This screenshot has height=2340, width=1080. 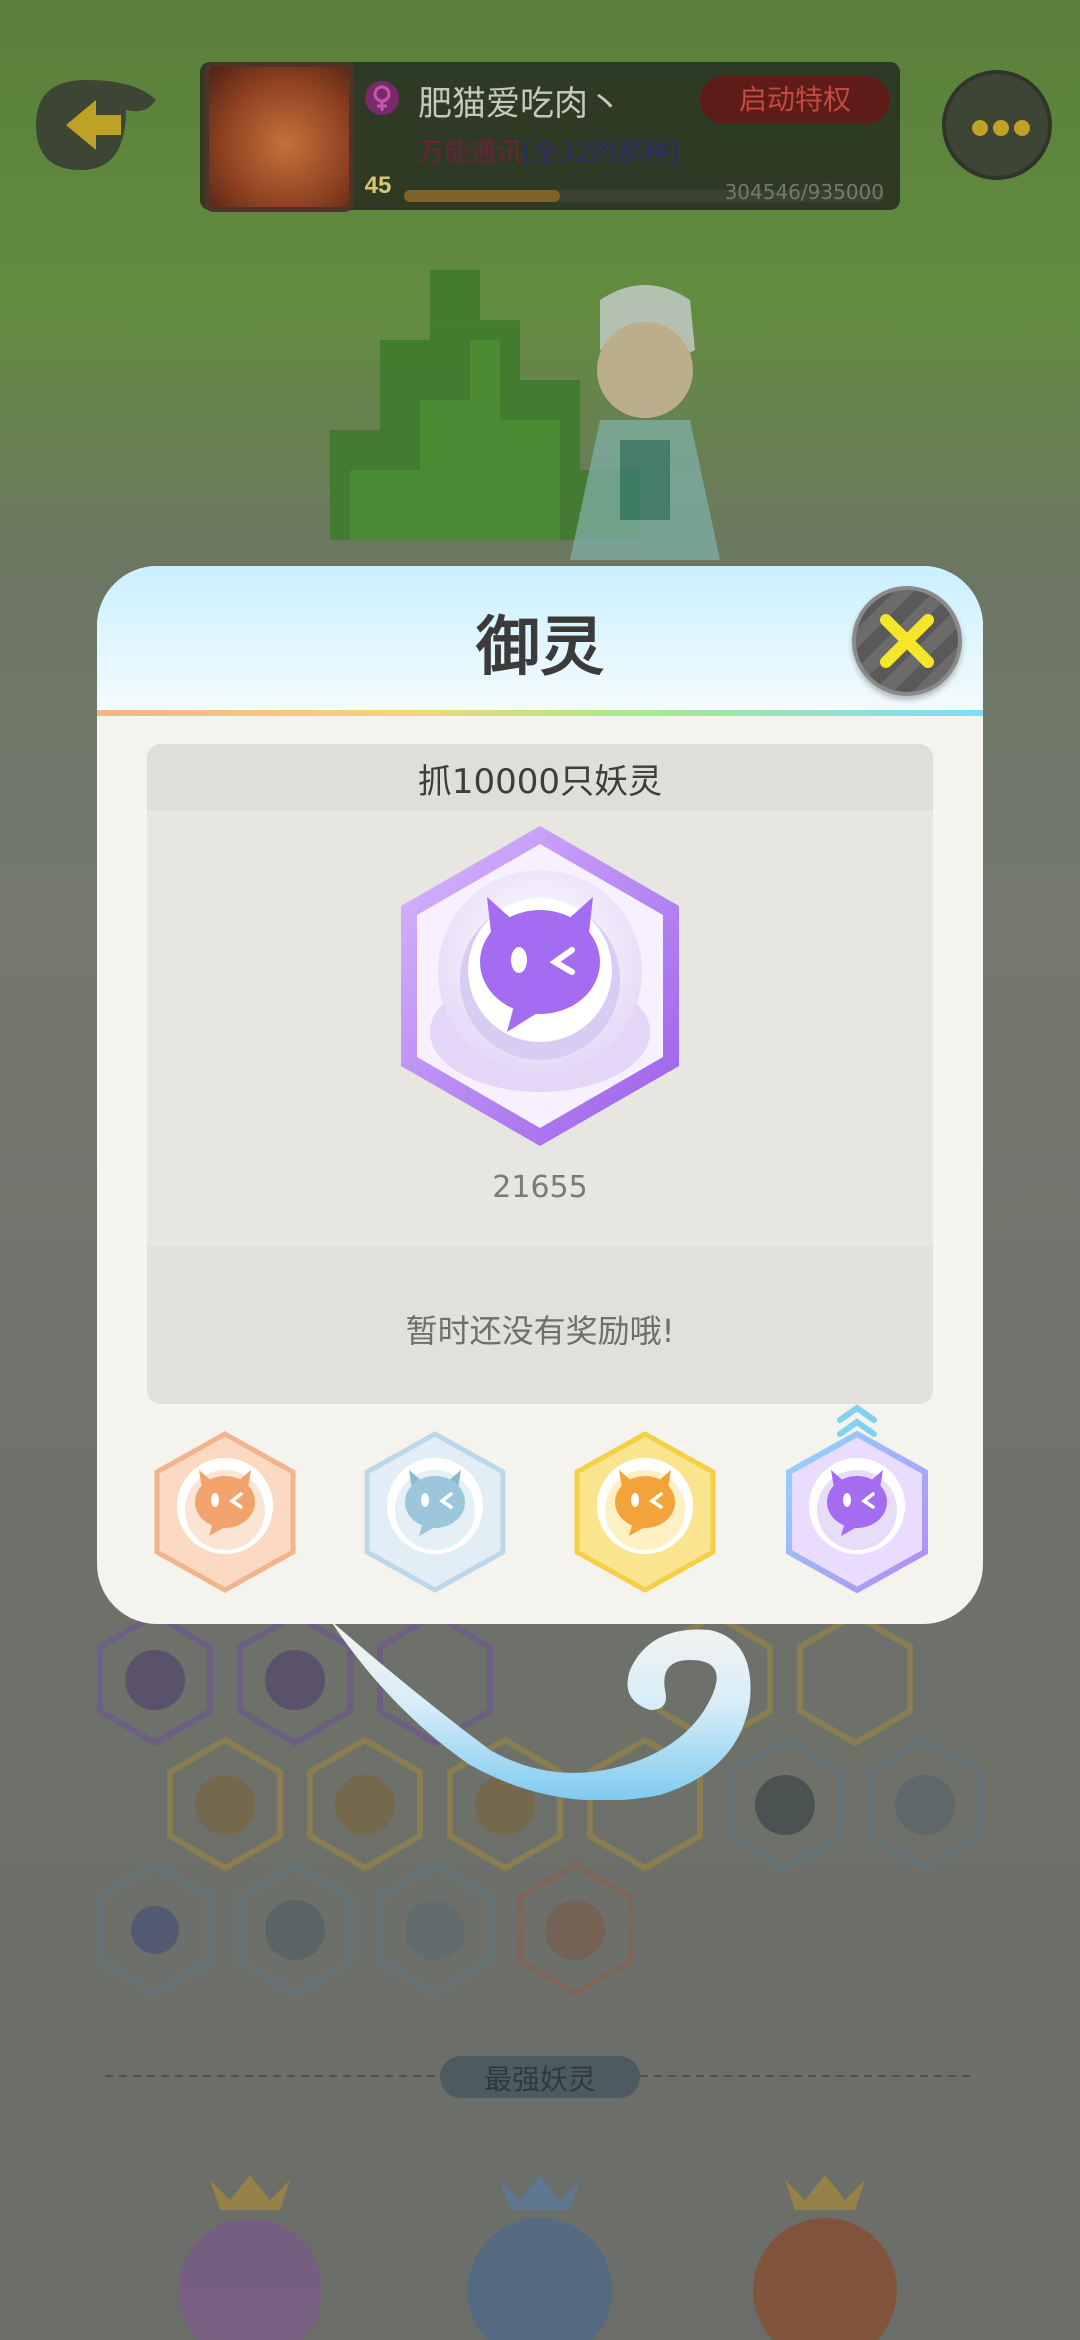 What do you see at coordinates (804, 192) in the screenshot?
I see `xp-text: 304546/935000` at bounding box center [804, 192].